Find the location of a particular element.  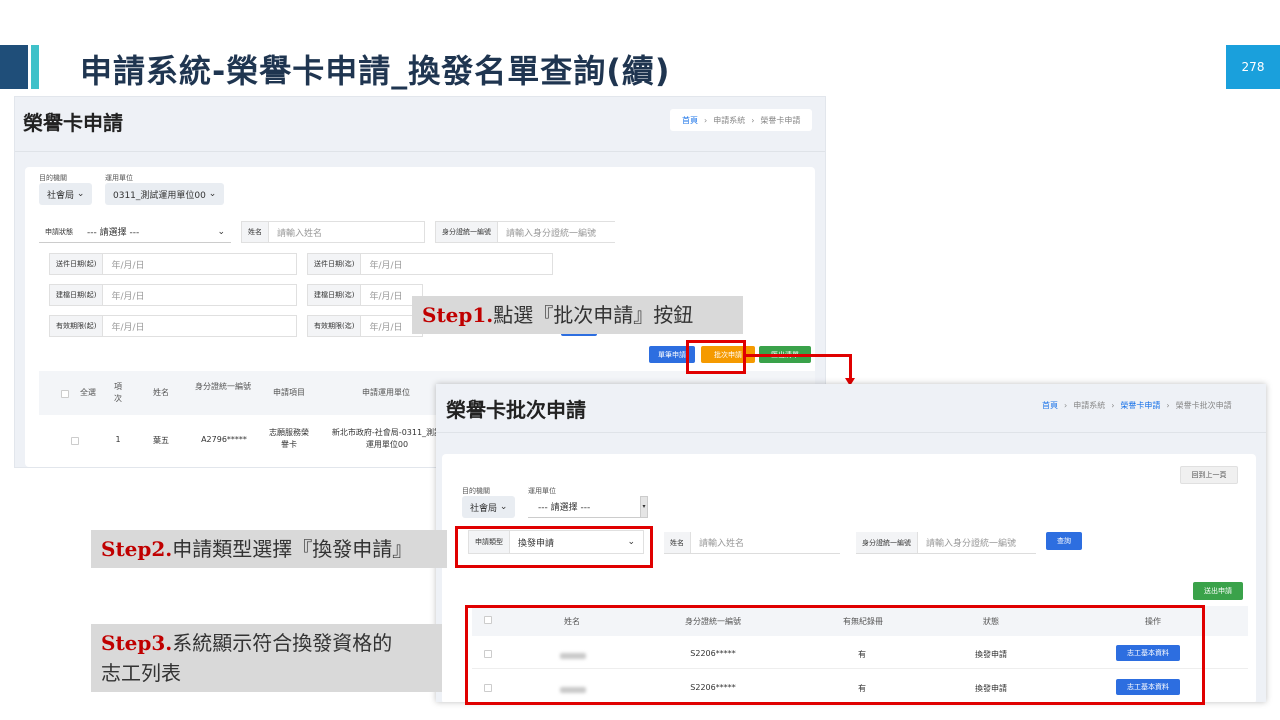

unit-value: --- 請選擇 --- is located at coordinates (564, 508).